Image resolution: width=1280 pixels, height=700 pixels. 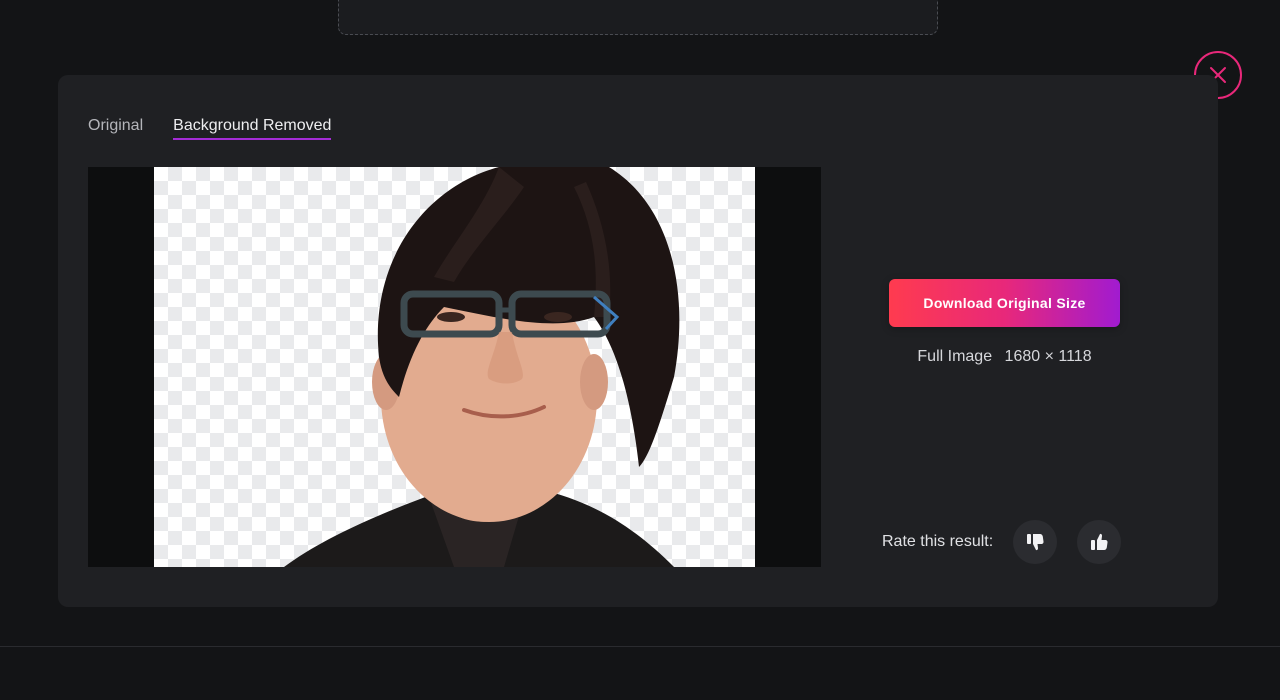 I want to click on thumbs-down-button, so click(x=1035, y=542).